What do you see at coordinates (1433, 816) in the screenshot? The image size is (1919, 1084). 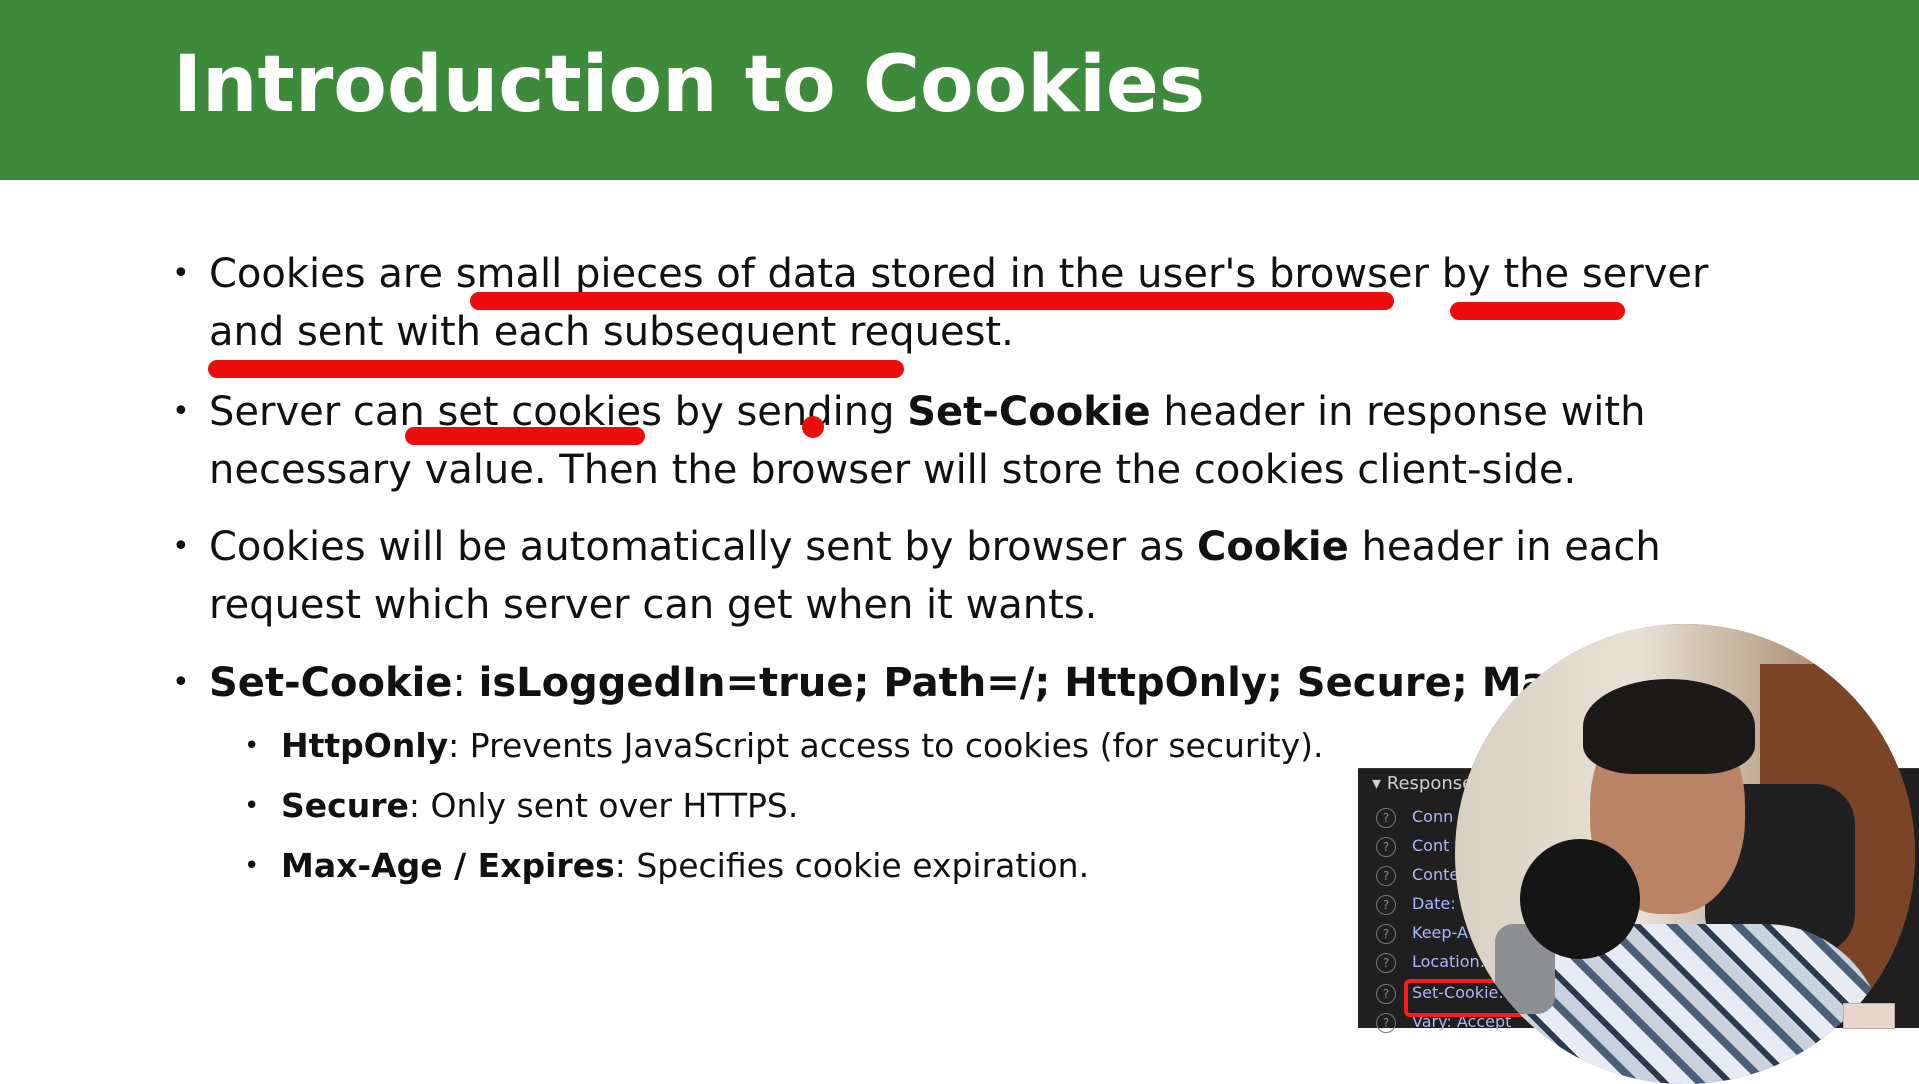 I see `row-label: Conn` at bounding box center [1433, 816].